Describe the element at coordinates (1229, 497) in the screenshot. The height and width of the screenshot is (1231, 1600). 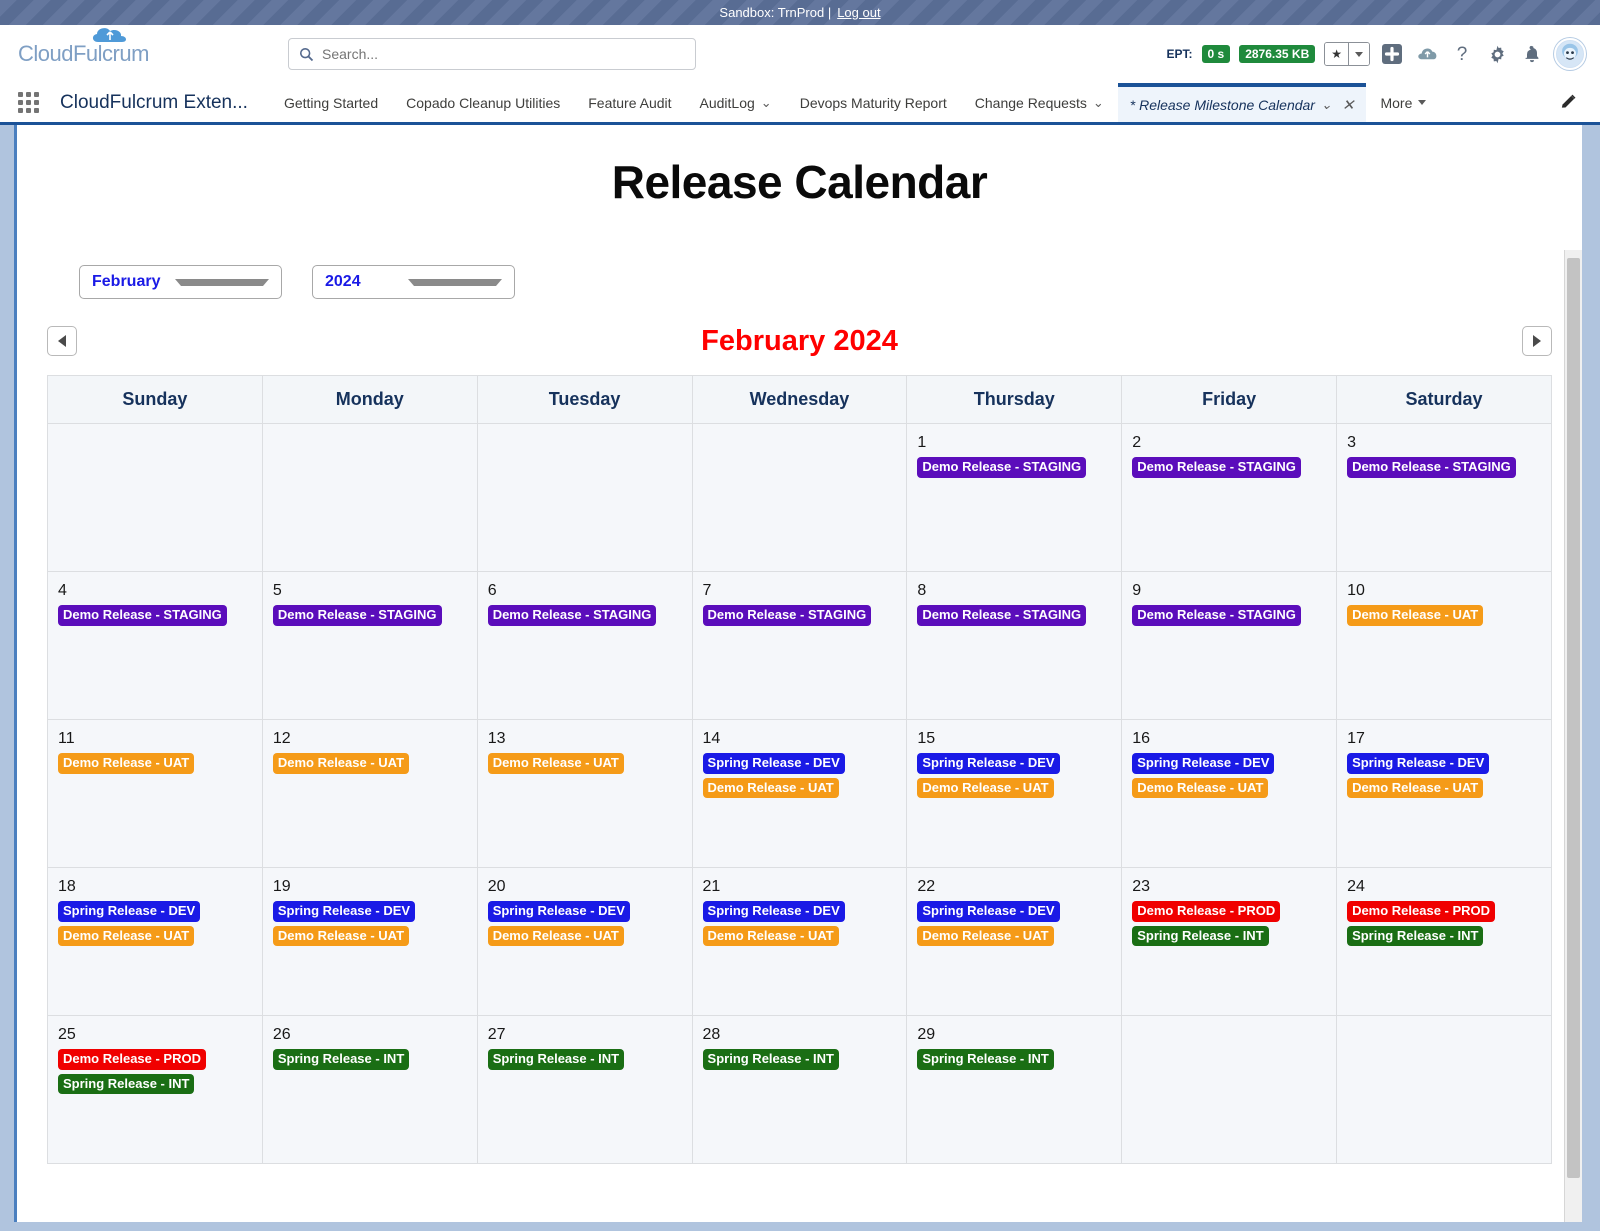
I see `calendar-day-cell: 2 Demo Release - STAGING` at that location.